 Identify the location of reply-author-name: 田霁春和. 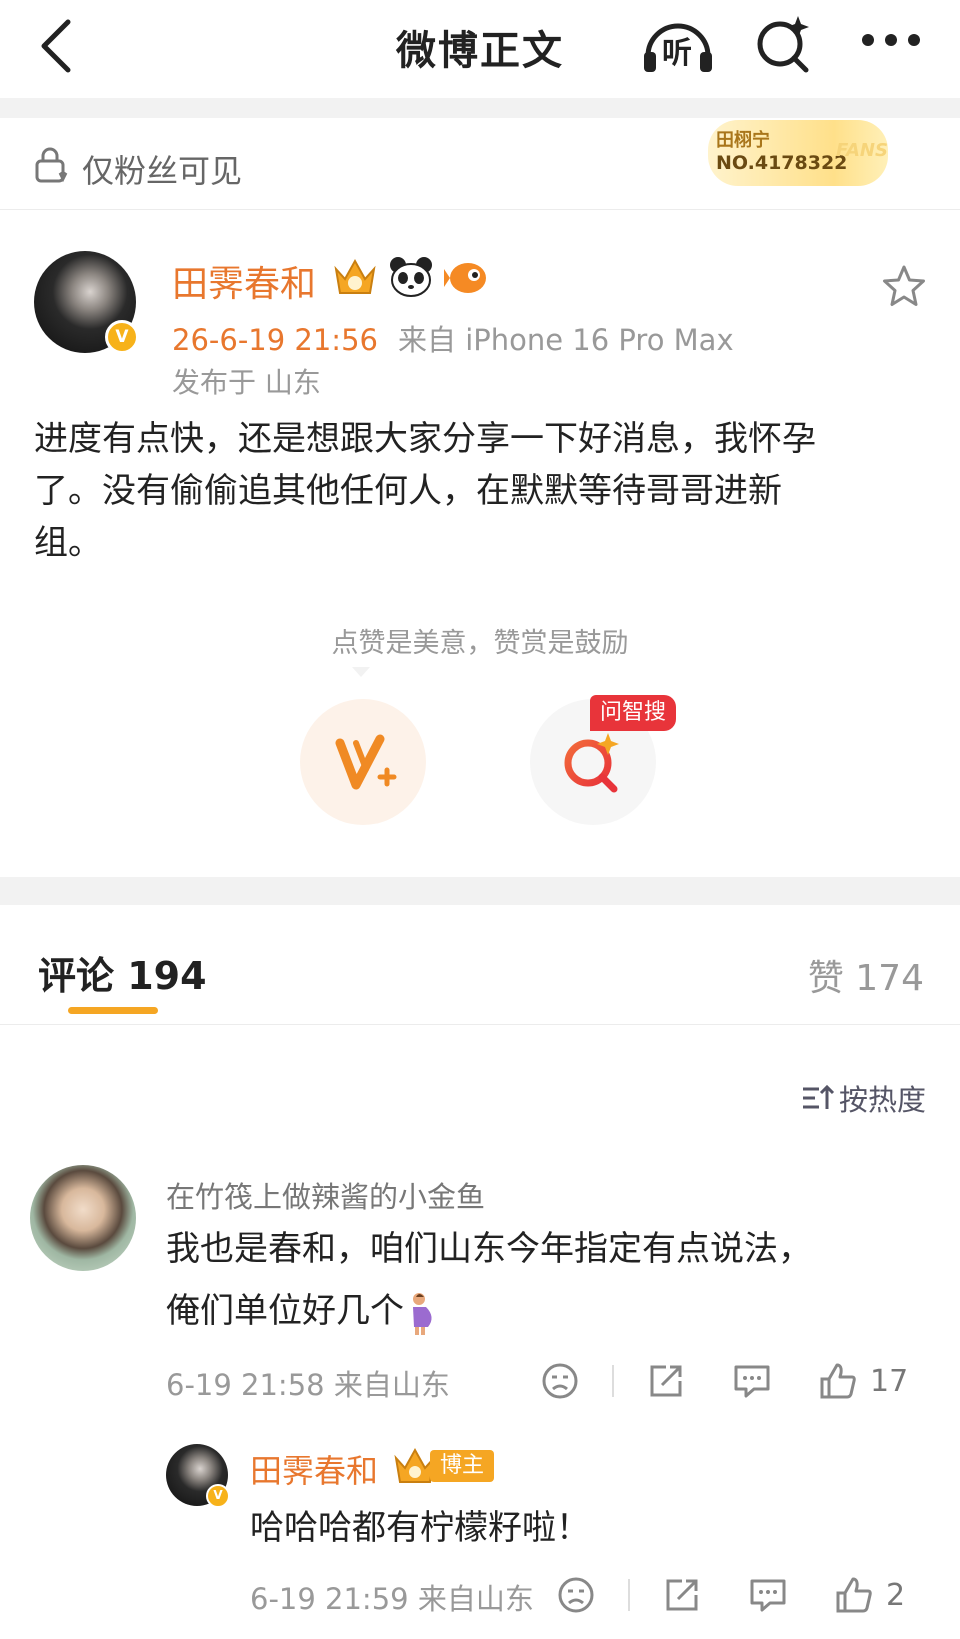
(314, 1469).